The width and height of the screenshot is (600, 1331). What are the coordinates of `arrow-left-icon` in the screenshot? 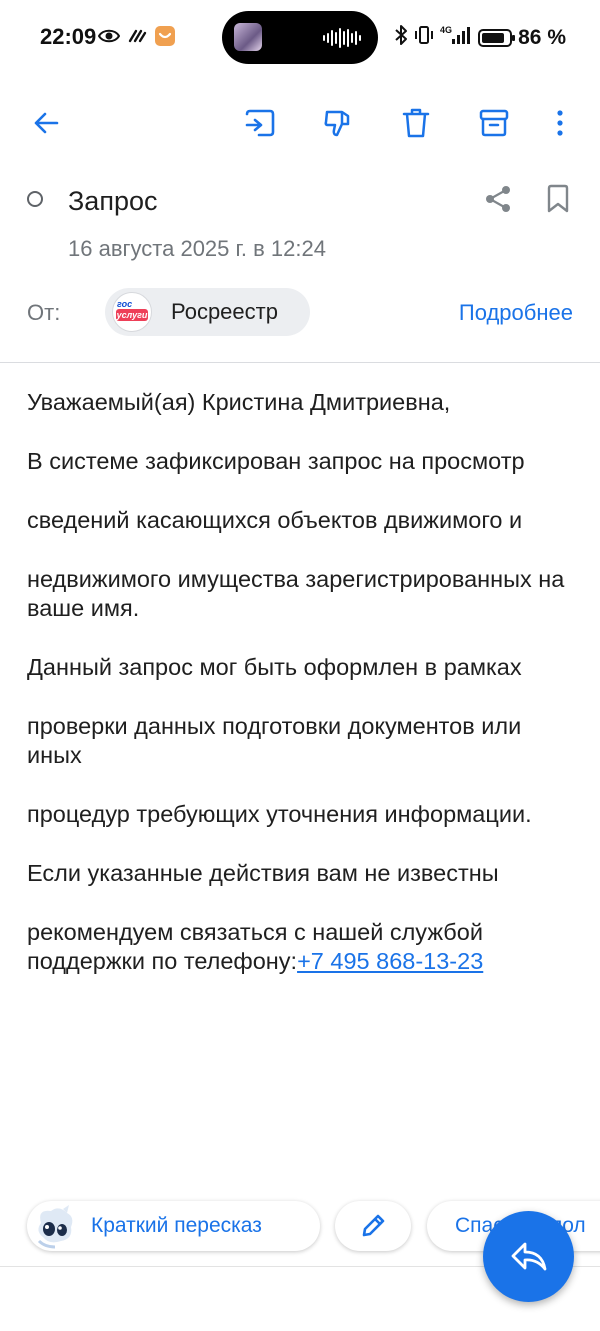 It's located at (46, 123).